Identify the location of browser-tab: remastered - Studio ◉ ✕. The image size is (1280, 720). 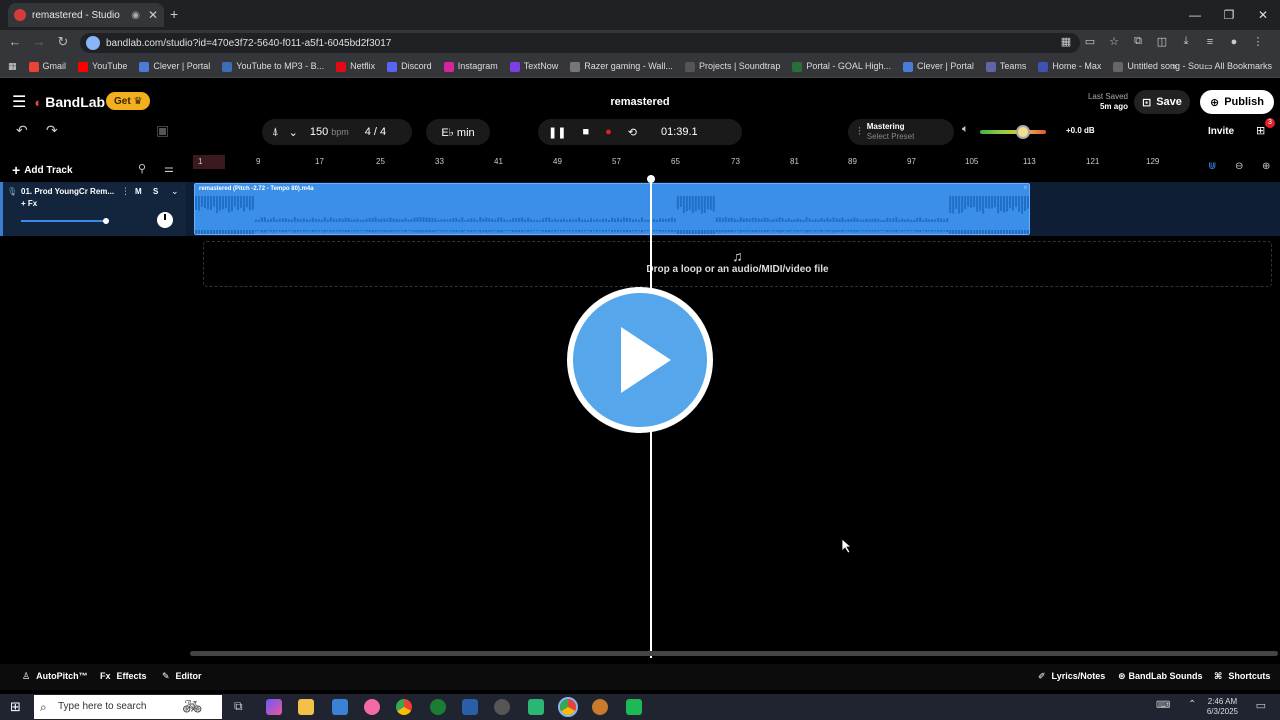
(86, 15).